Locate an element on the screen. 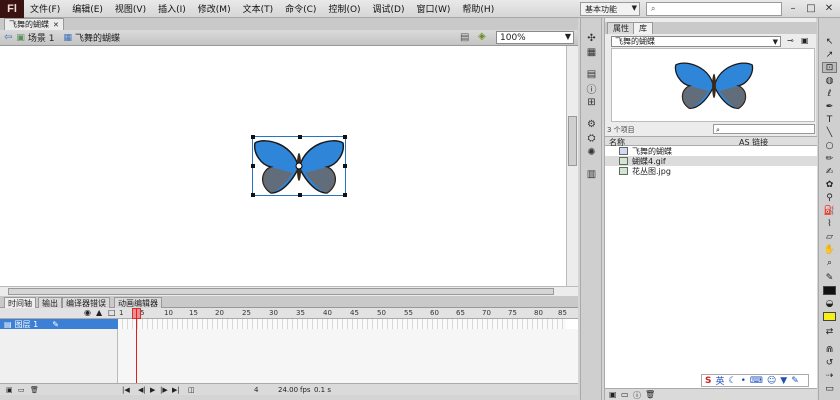 This screenshot has height=400, width=840. color-panel-icon: ✣ is located at coordinates (591, 38).